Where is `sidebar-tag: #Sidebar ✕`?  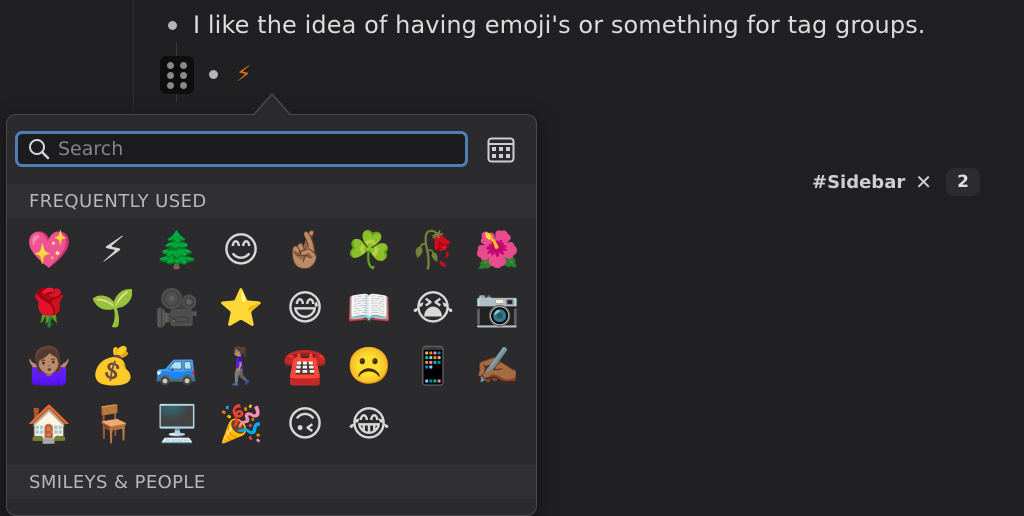
sidebar-tag: #Sidebar ✕ is located at coordinates (872, 182).